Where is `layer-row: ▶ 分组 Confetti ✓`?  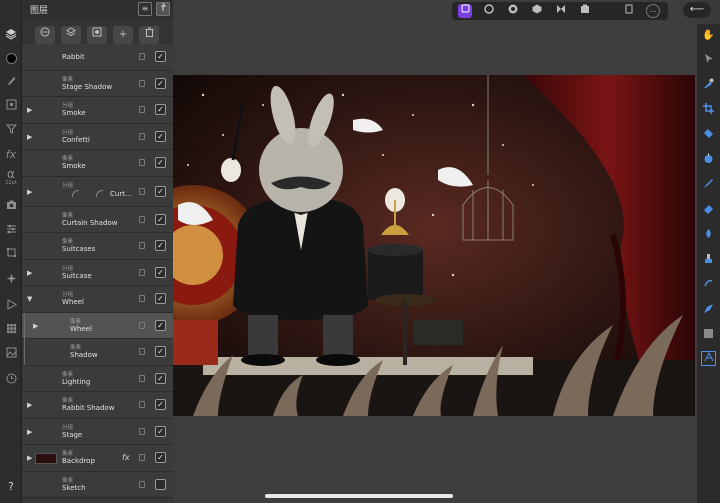 layer-row: ▶ 分组 Confetti ✓ is located at coordinates (97, 136).